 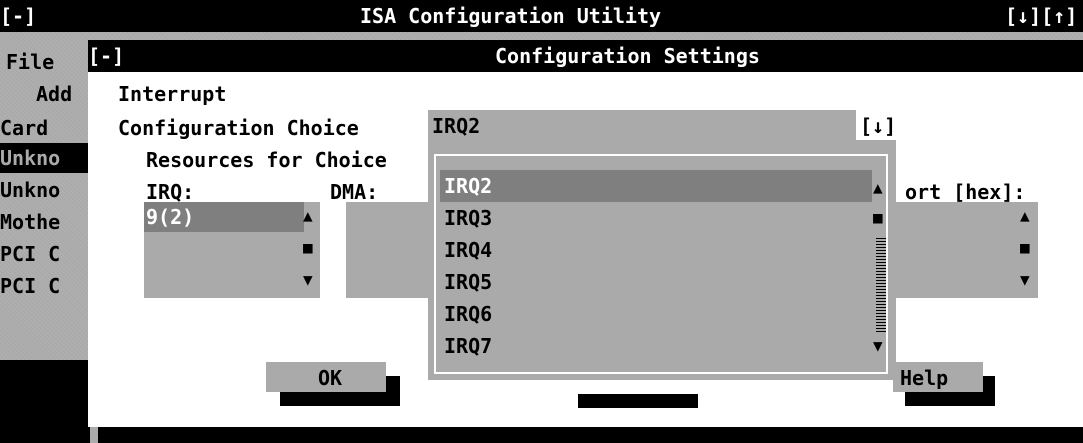 What do you see at coordinates (456, 126) in the screenshot?
I see `configuration-choice-value: IRQ2` at bounding box center [456, 126].